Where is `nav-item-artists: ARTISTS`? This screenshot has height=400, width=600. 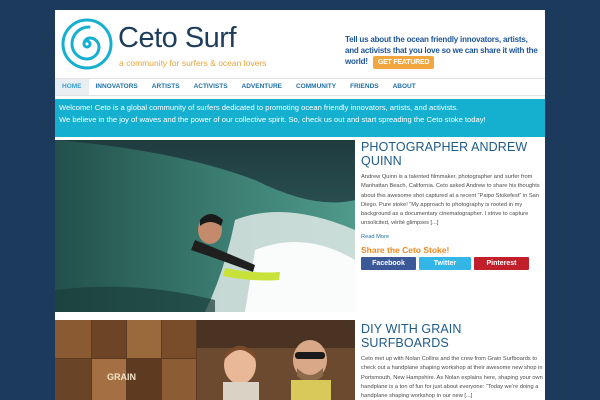
nav-item-artists: ARTISTS is located at coordinates (166, 87).